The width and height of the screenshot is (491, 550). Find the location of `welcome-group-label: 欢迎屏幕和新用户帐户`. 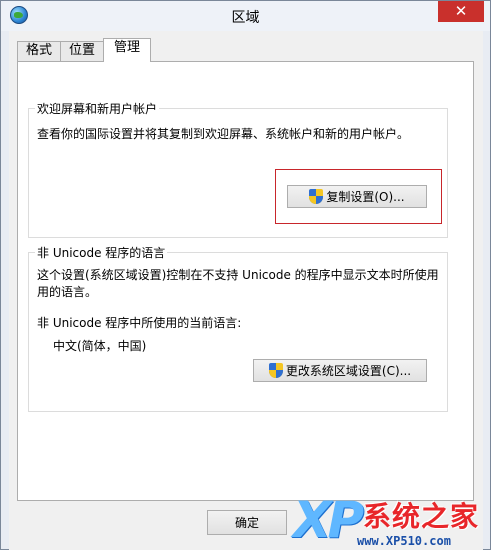

welcome-group-label: 欢迎屏幕和新用户帐户 is located at coordinates (97, 108).